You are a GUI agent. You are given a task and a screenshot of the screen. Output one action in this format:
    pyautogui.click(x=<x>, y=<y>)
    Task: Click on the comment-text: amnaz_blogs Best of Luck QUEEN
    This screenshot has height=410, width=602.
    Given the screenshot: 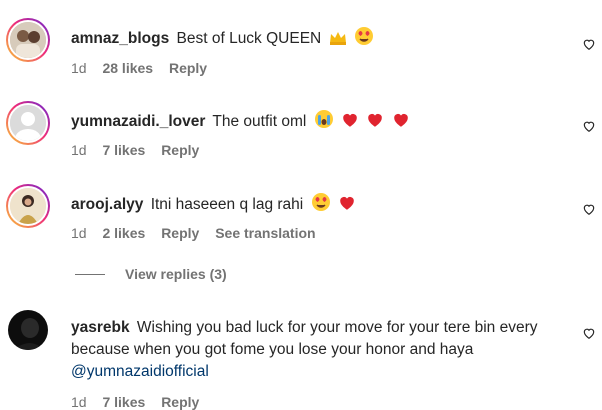 What is the action you would take?
    pyautogui.click(x=222, y=39)
    